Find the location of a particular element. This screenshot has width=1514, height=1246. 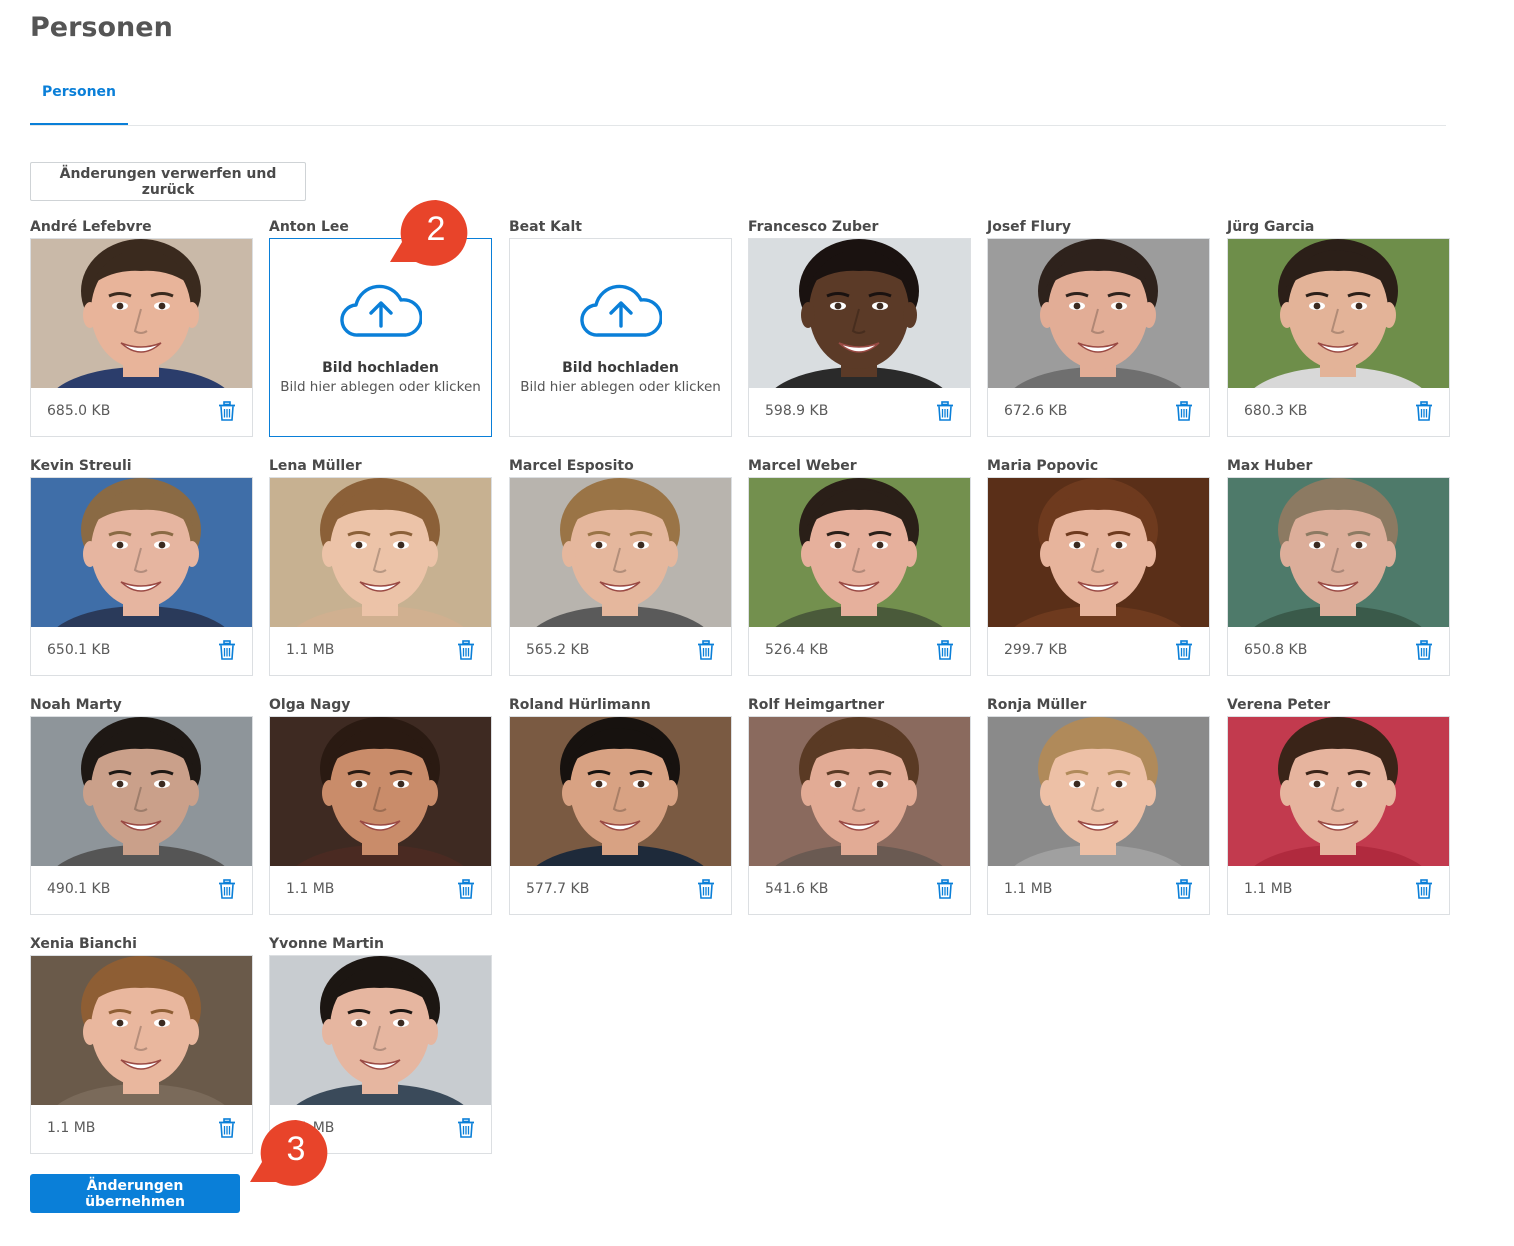

image-card: 299.7 KB is located at coordinates (1098, 576).